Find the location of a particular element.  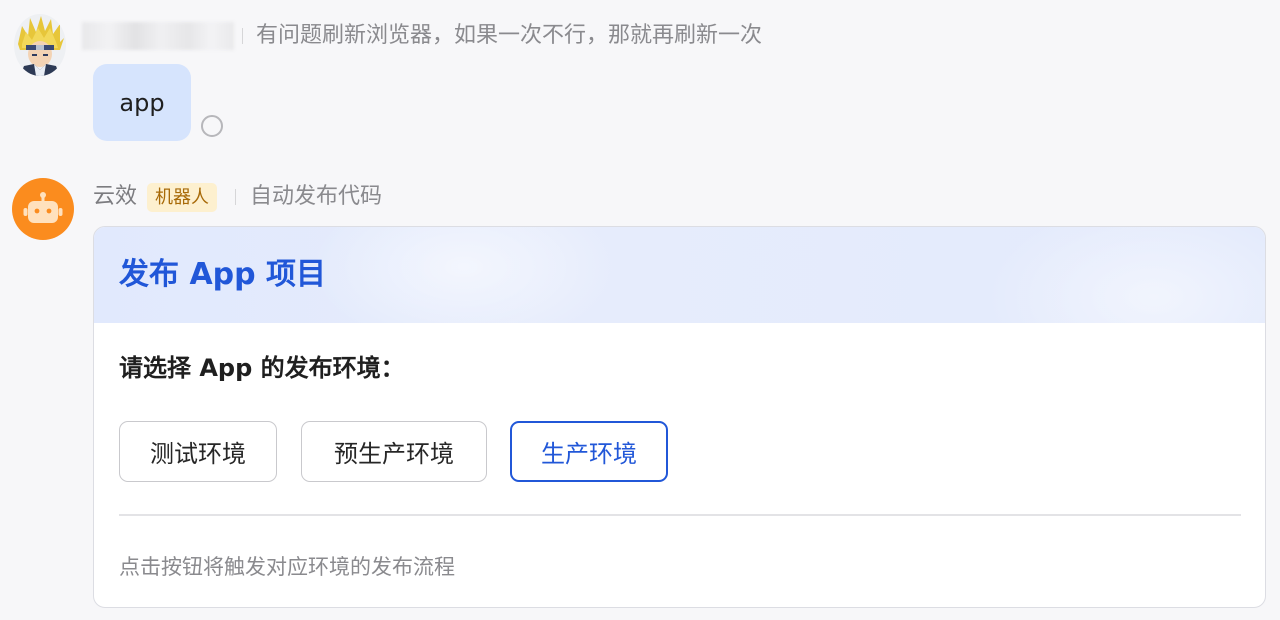

user-signature: 有问题刷新浏览器，如果一次不行，那就再刷新一次 is located at coordinates (509, 35).